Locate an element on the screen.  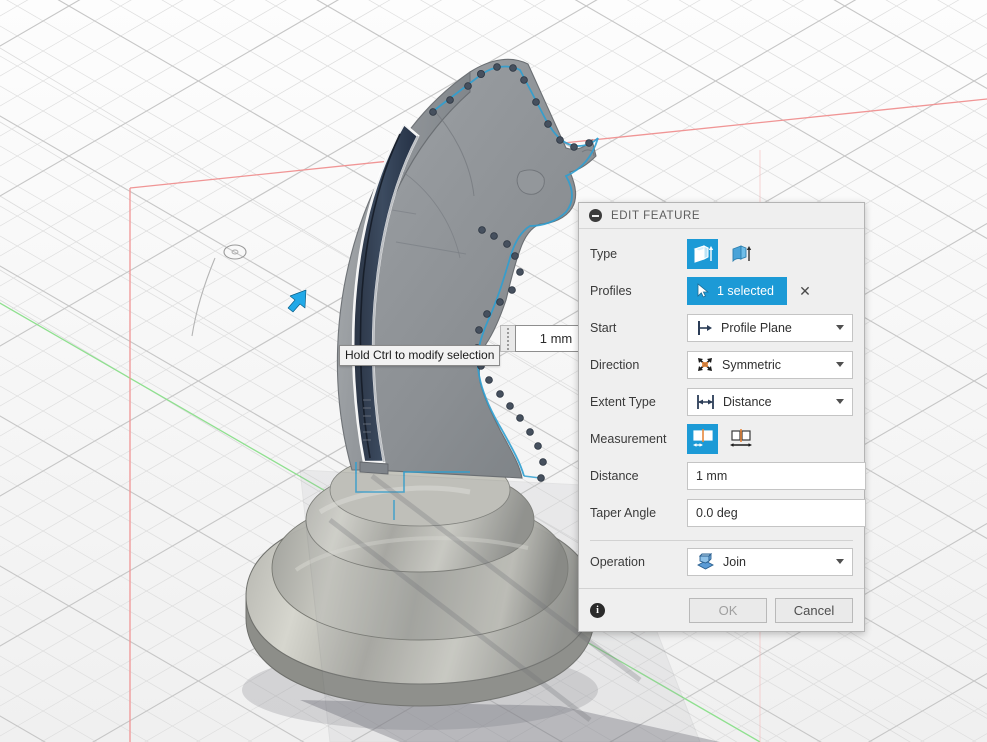
knight-head is located at coordinates (477, 268).